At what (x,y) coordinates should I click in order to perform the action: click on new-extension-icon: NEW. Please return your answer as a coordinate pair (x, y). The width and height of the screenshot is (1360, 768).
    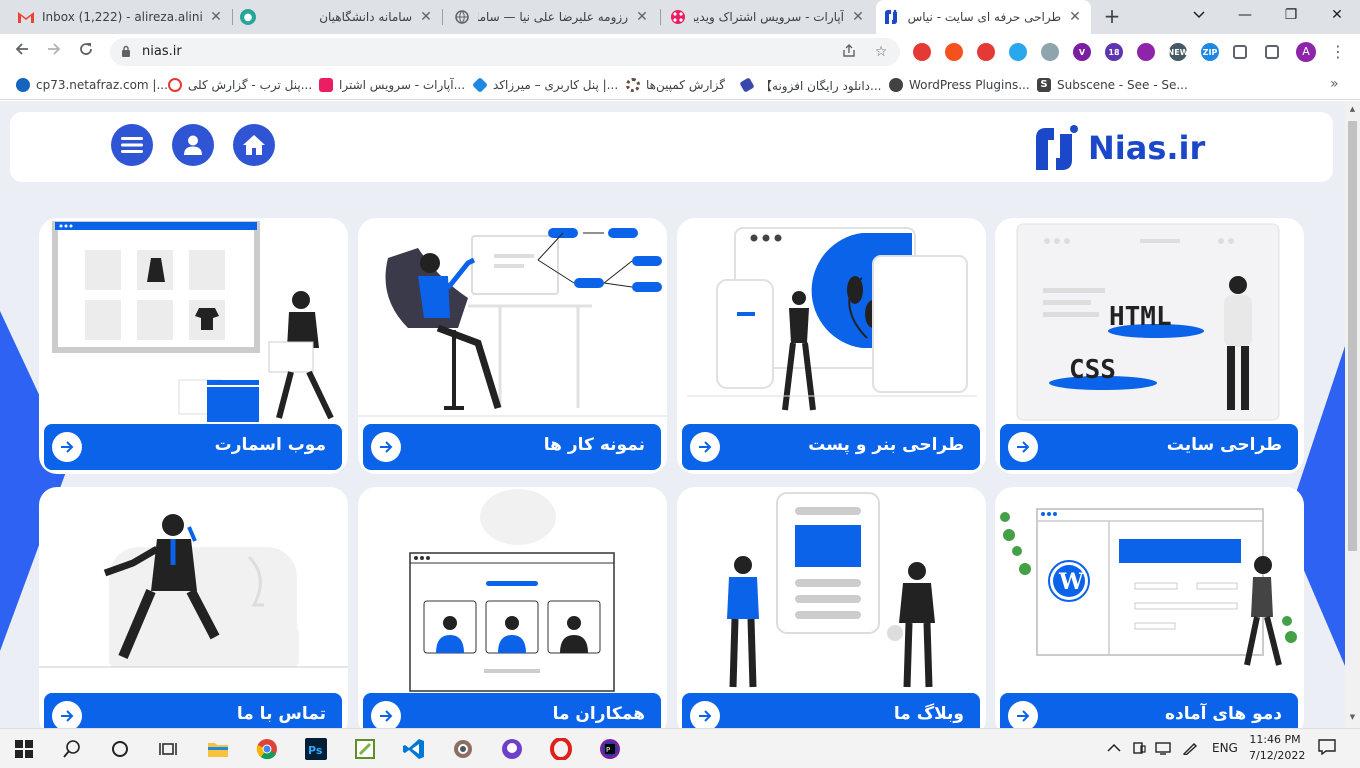
    Looking at the image, I should click on (1178, 52).